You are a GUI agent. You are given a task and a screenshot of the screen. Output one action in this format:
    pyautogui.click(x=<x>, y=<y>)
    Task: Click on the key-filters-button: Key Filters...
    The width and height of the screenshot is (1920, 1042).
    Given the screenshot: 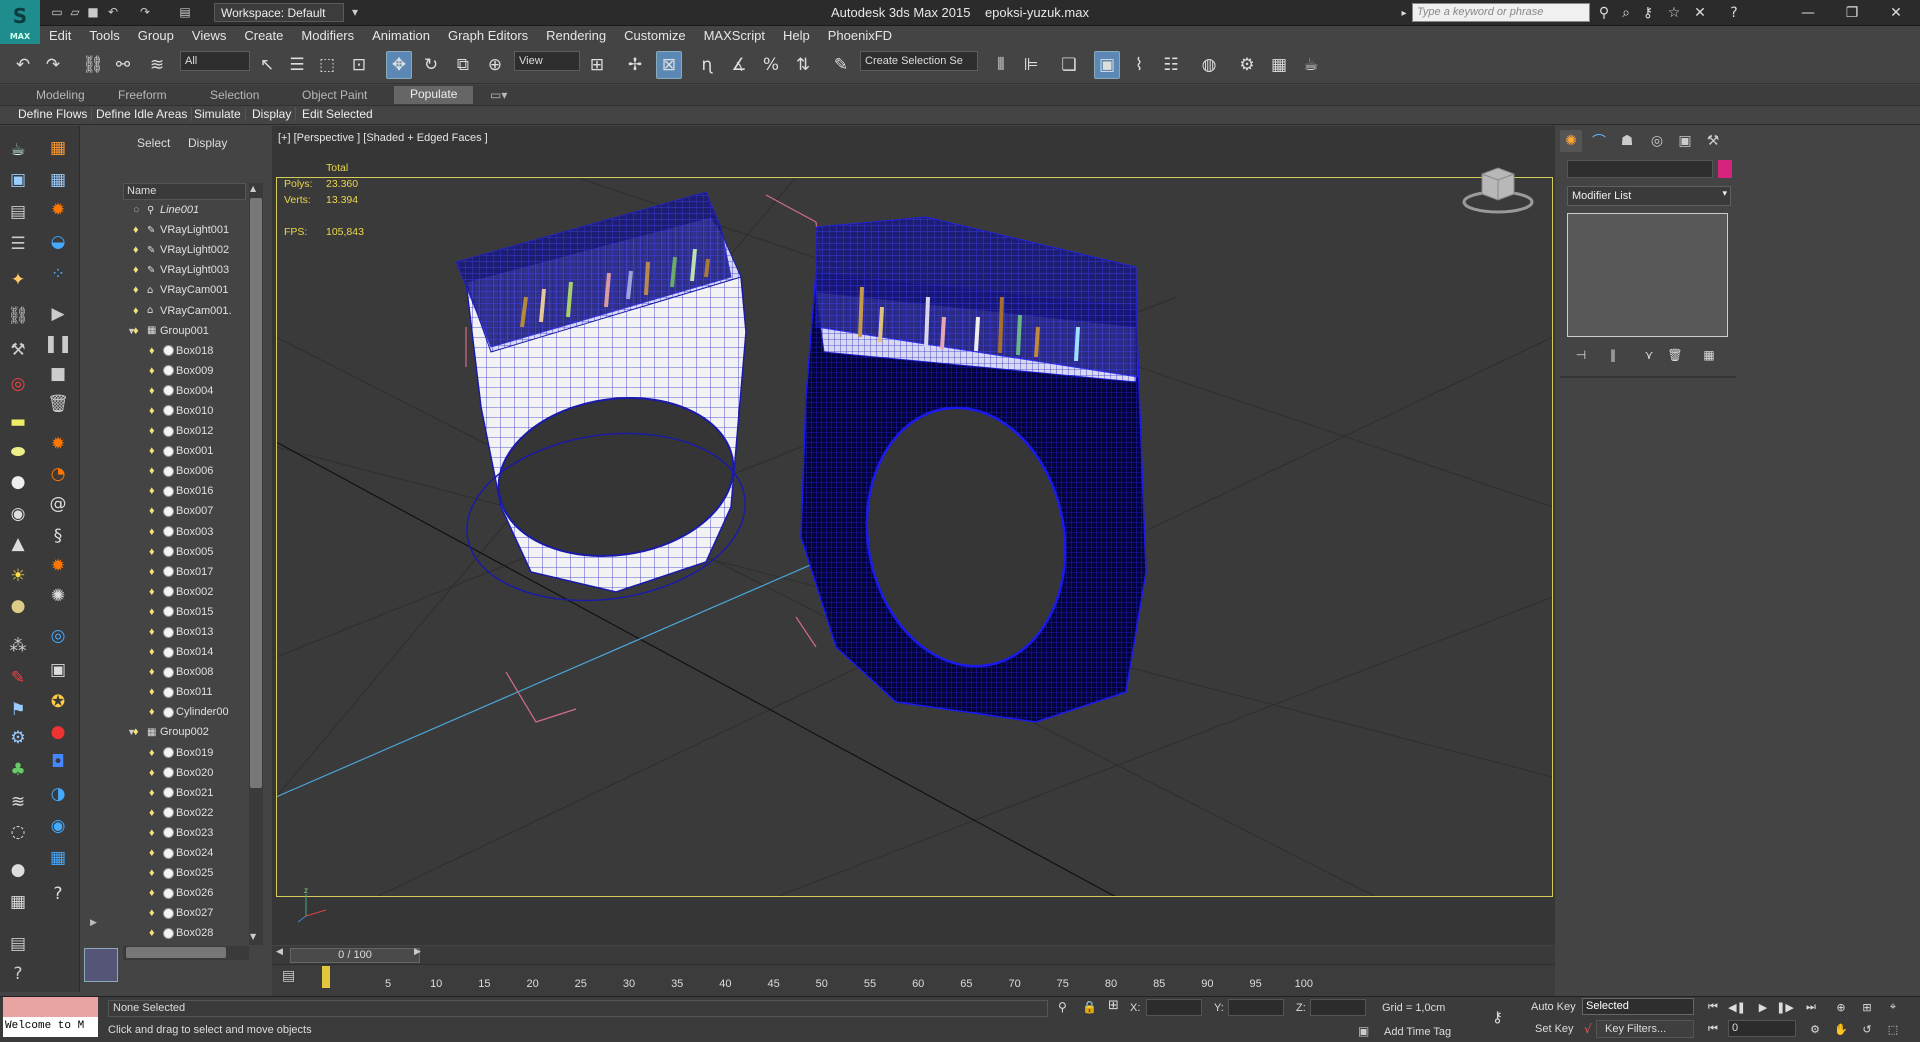 What is the action you would take?
    pyautogui.click(x=1645, y=1029)
    